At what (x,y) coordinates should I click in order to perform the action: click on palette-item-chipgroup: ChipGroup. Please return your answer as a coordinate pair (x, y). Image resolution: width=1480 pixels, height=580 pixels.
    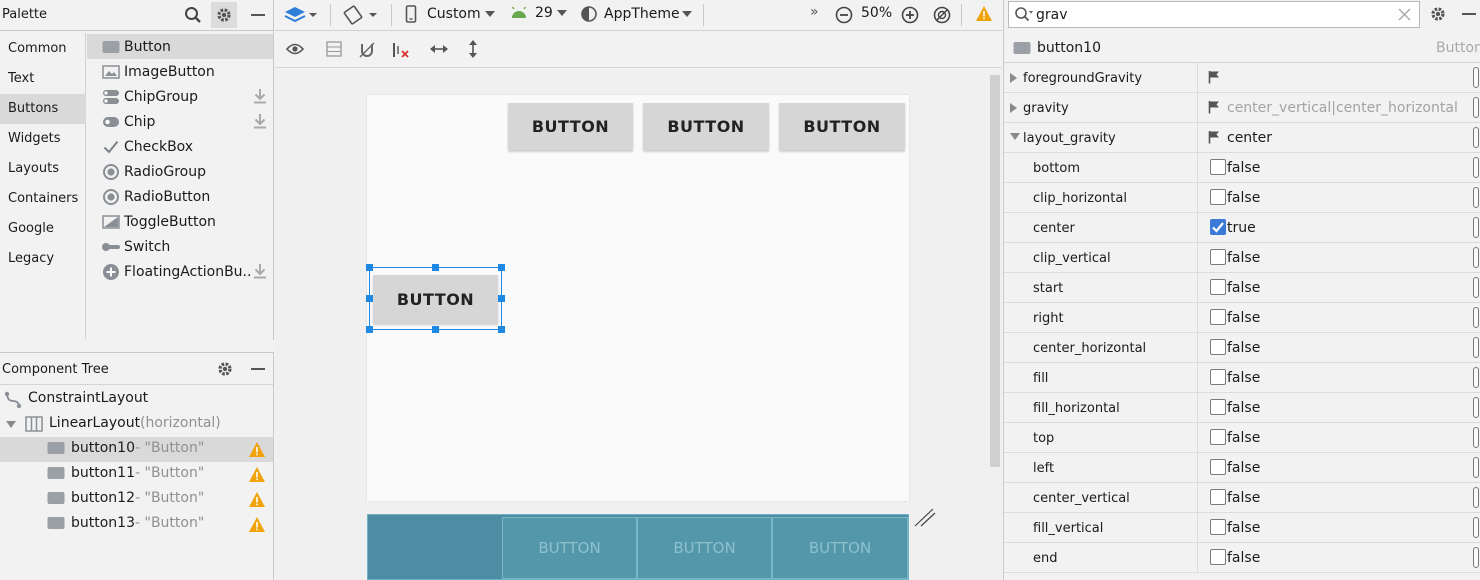
    Looking at the image, I should click on (180, 96).